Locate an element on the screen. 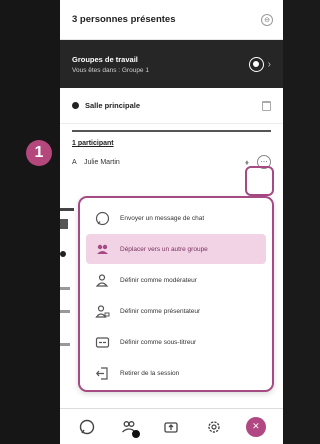 This screenshot has width=320, height=444. menu-item-label: Déplacer vers un autre groupe is located at coordinates (164, 249).